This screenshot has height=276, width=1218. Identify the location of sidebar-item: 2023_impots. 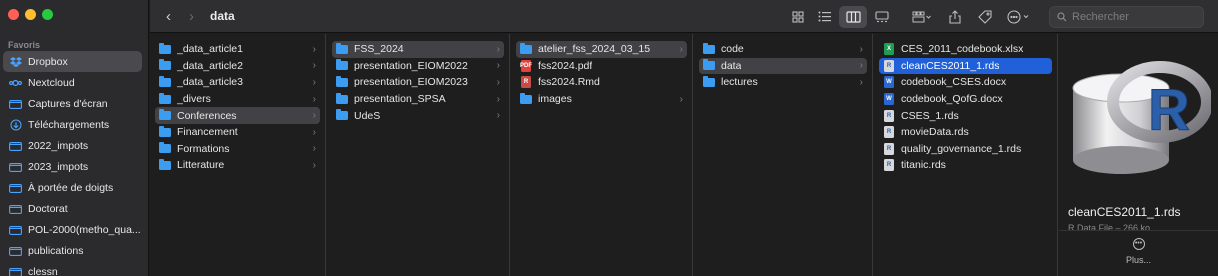
(72, 166).